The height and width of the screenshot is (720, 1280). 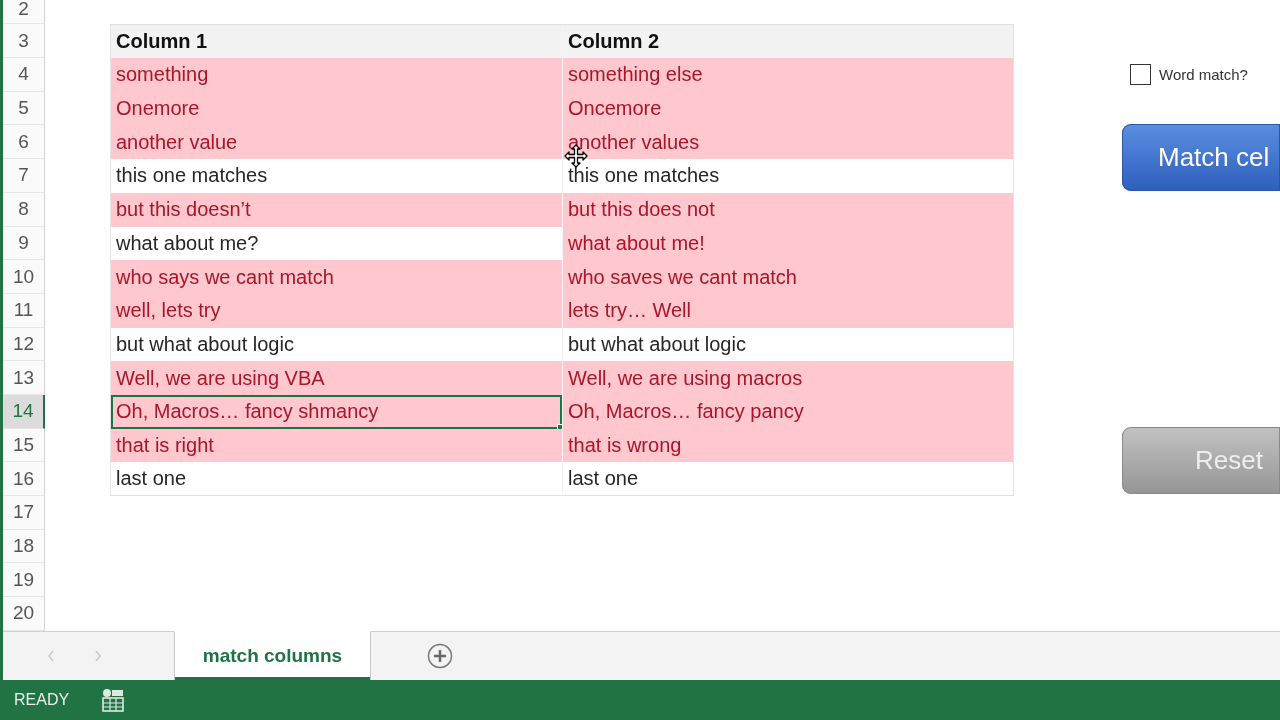 I want to click on table-cell: Oncemore, so click(x=788, y=108).